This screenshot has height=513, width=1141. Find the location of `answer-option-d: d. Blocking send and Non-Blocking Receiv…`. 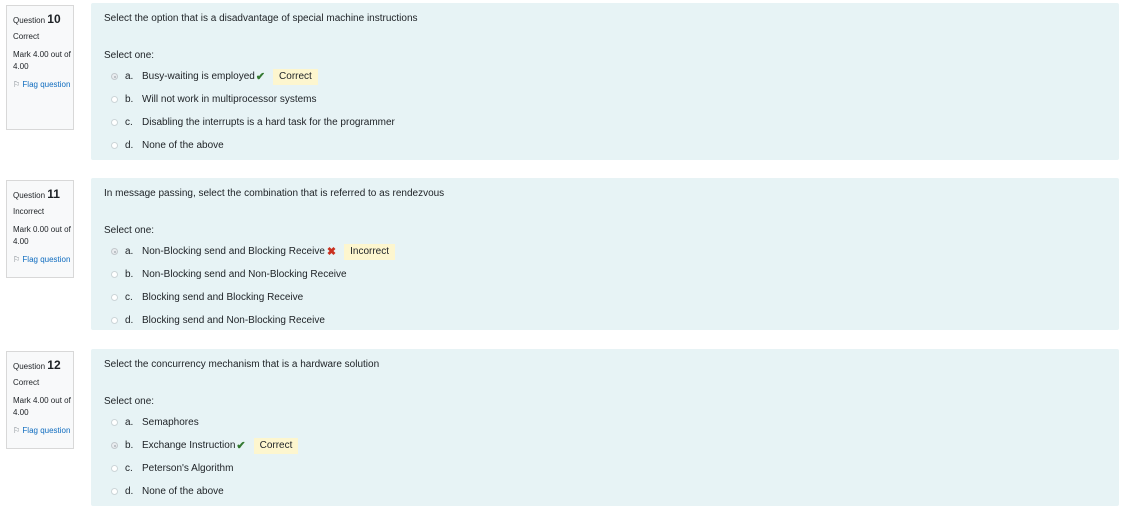

answer-option-d: d. Blocking send and Non-Blocking Receiv… is located at coordinates (605, 320).